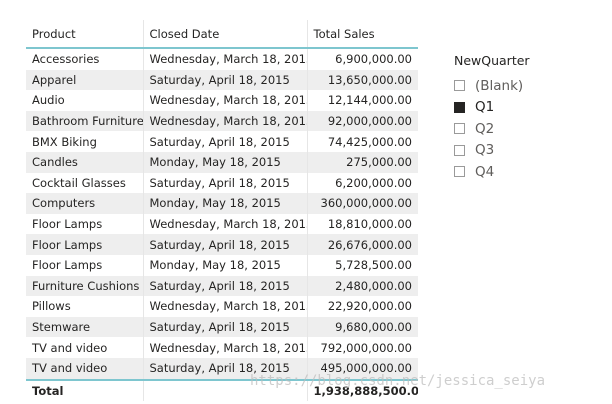  I want to click on product-cell: BMX Biking, so click(85, 141).